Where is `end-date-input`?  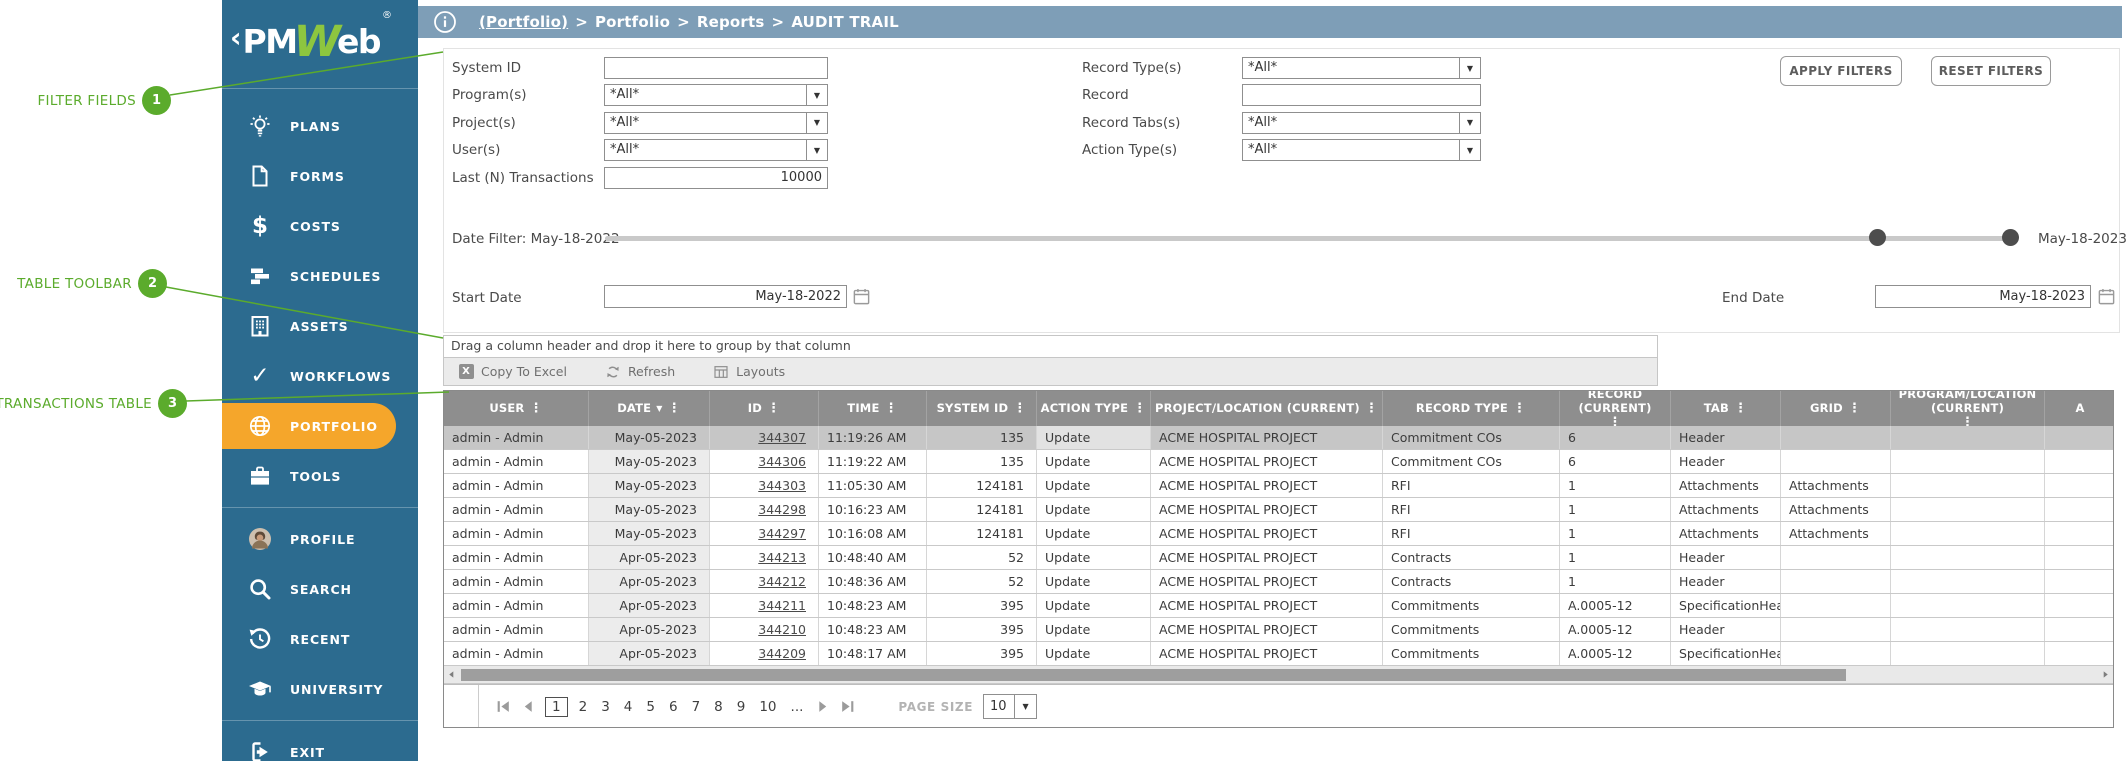 end-date-input is located at coordinates (1983, 296).